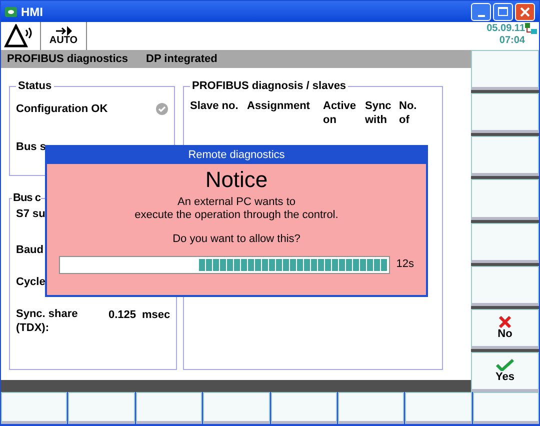 This screenshot has width=540, height=426. What do you see at coordinates (62, 109) in the screenshot?
I see `status-label: Configuration OK` at bounding box center [62, 109].